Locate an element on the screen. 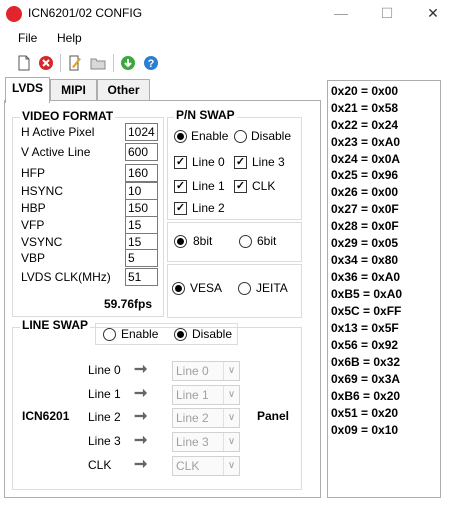  register-entry: 0x56 = 0x92 is located at coordinates (365, 345).